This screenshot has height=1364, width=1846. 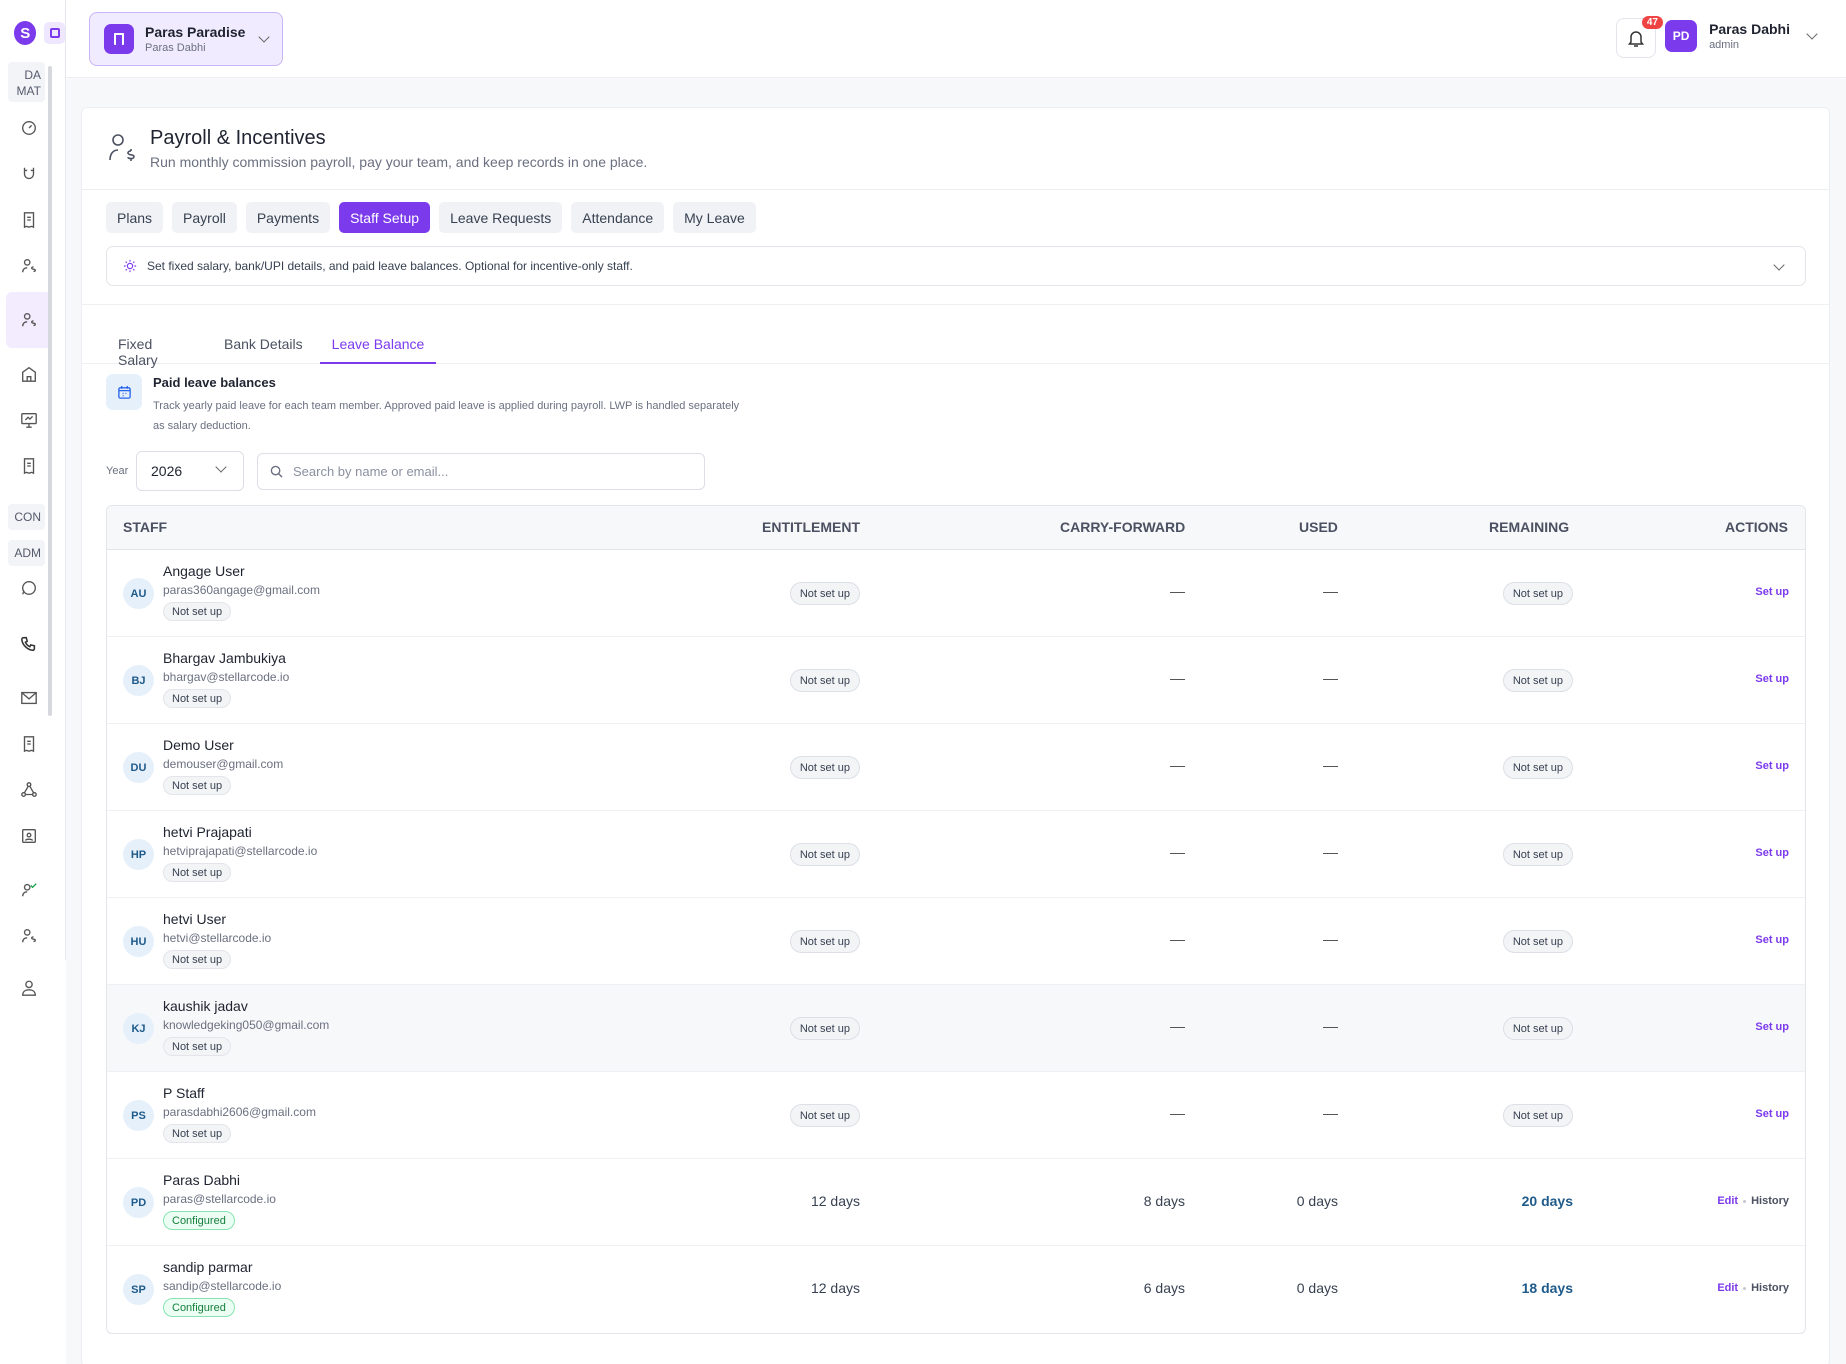 I want to click on subtab-bank-details: Bank Details, so click(x=264, y=345).